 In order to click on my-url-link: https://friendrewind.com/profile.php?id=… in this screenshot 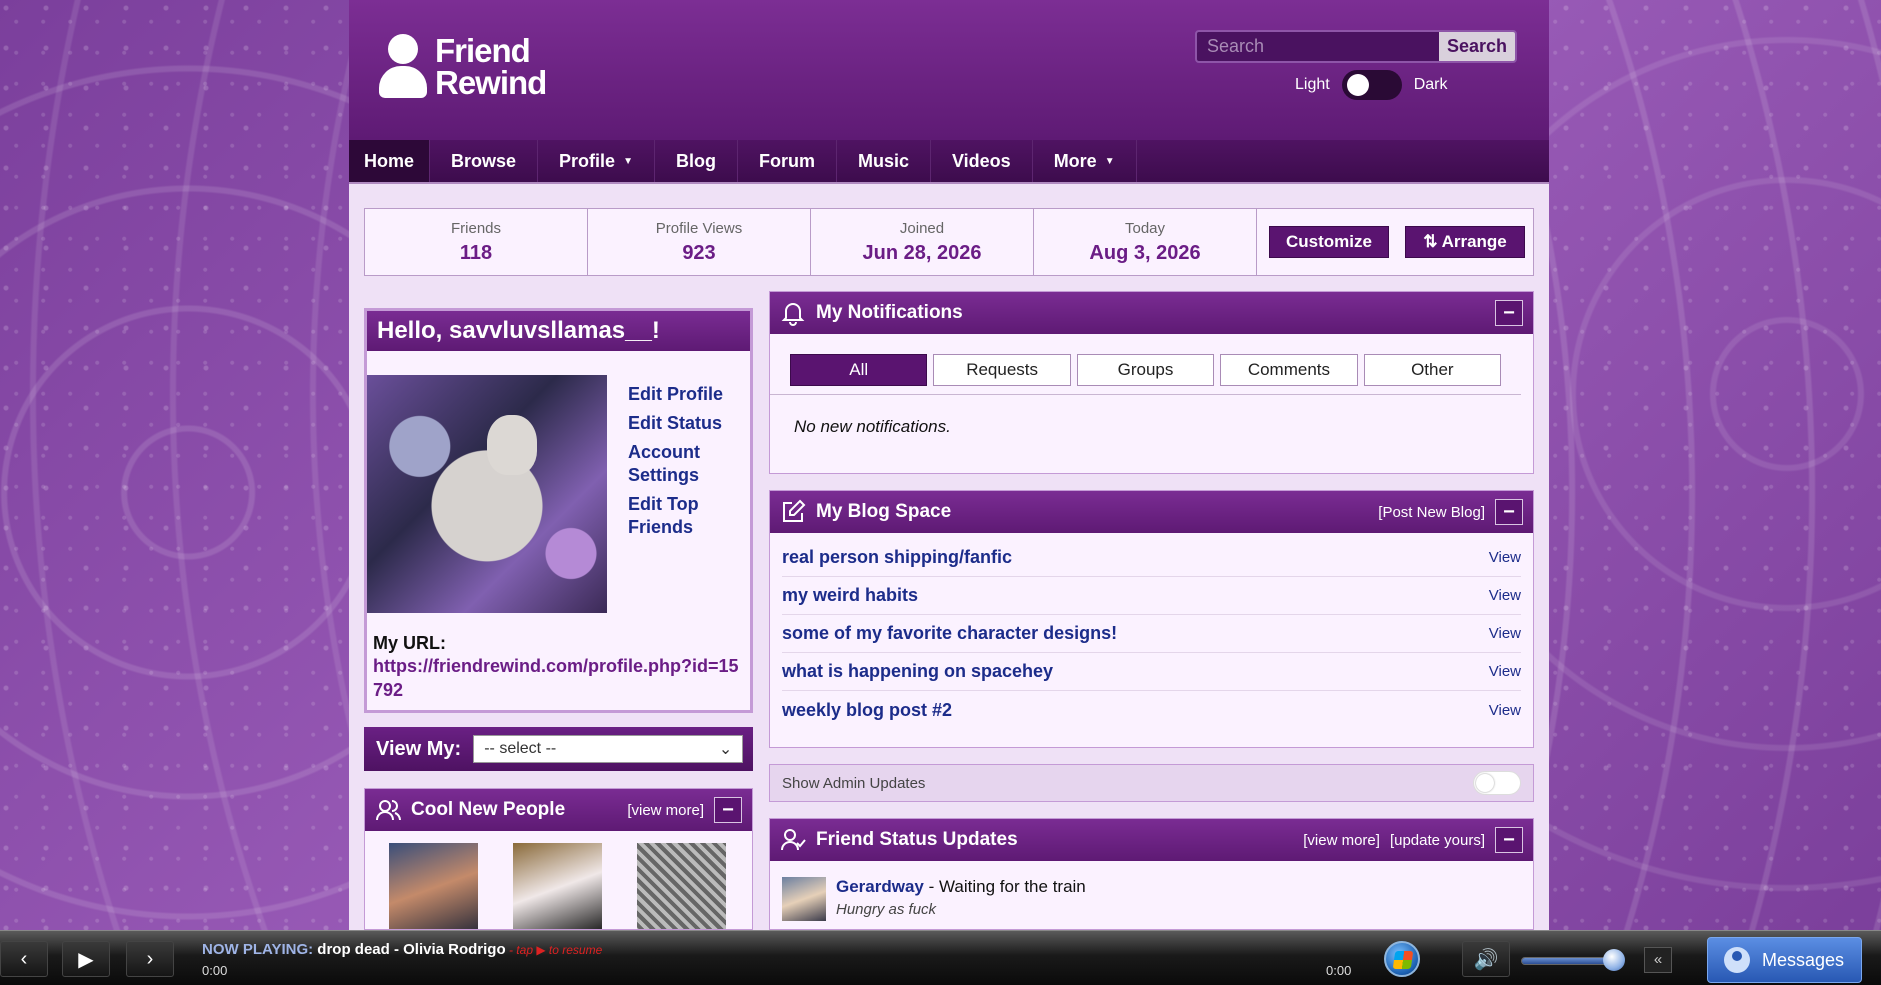, I will do `click(558, 678)`.